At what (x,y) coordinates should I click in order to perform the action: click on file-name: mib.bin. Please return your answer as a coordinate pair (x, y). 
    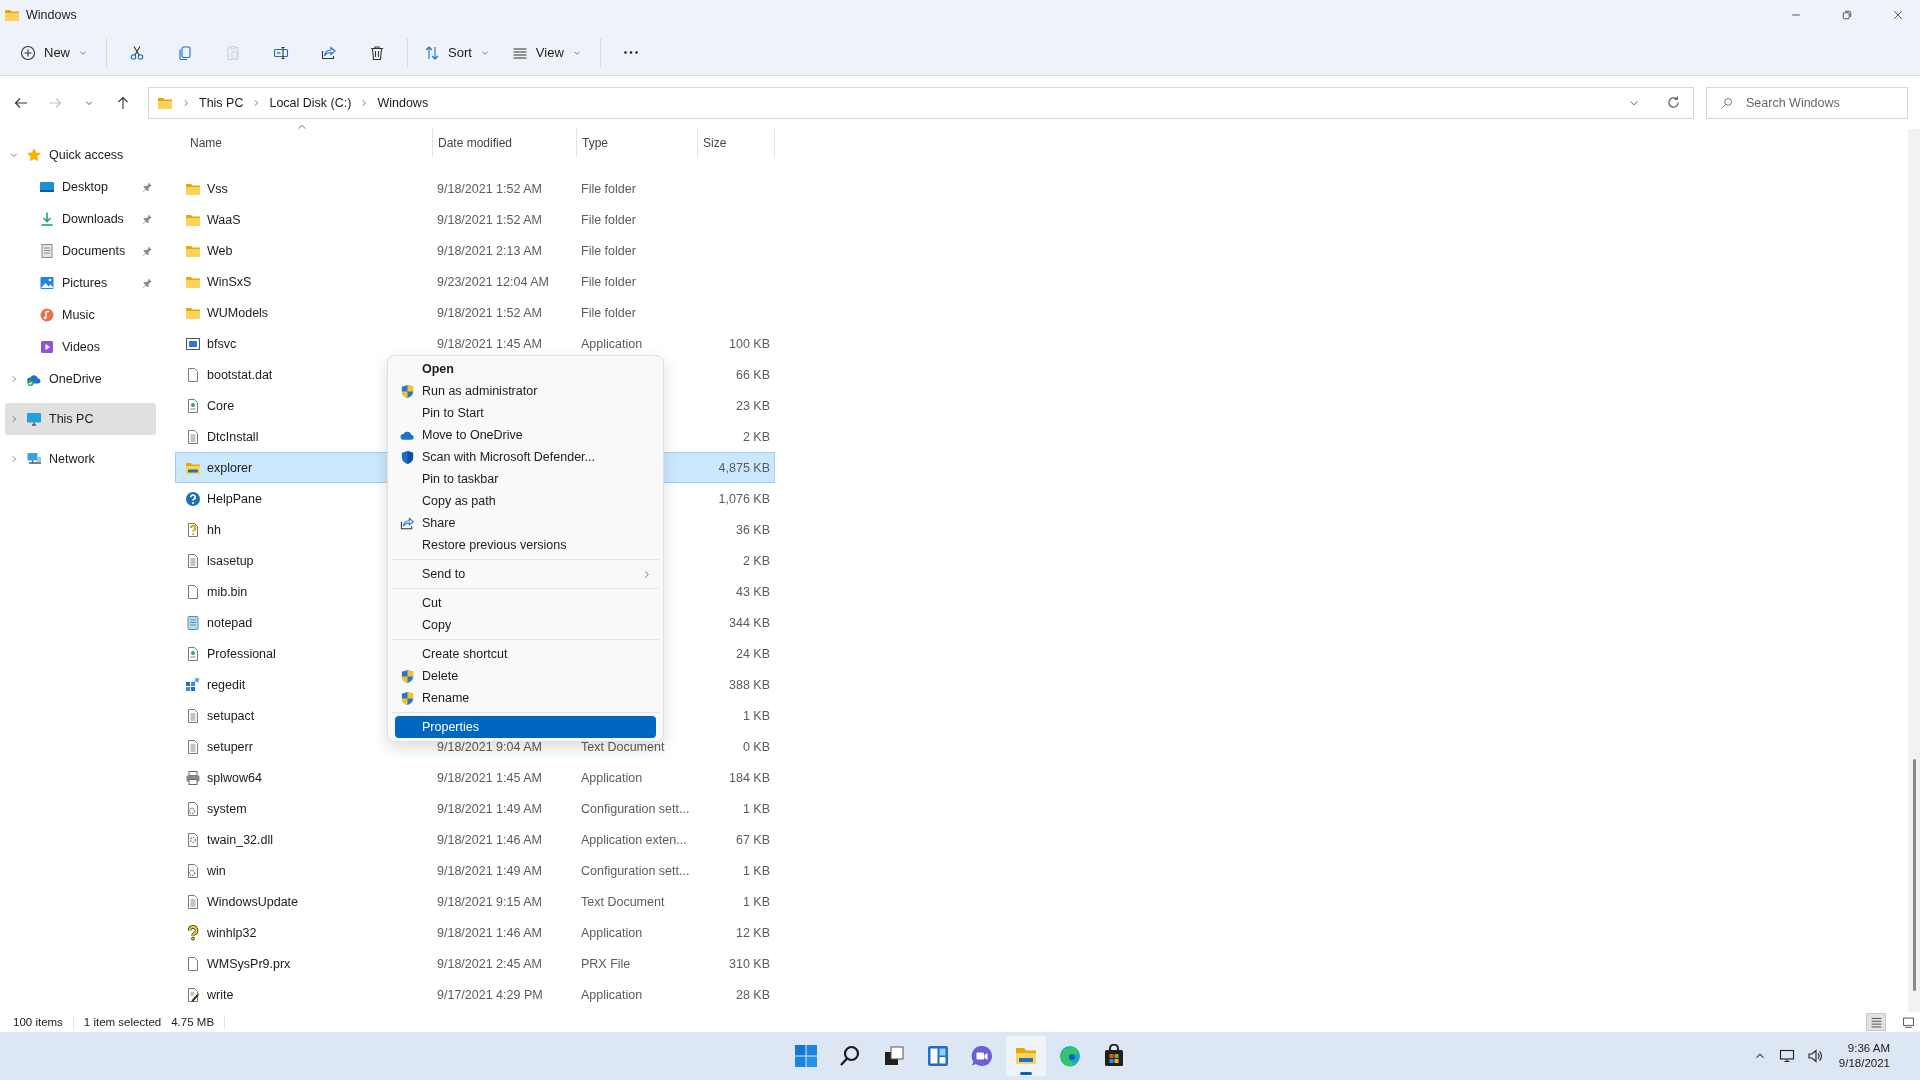
    Looking at the image, I should click on (227, 591).